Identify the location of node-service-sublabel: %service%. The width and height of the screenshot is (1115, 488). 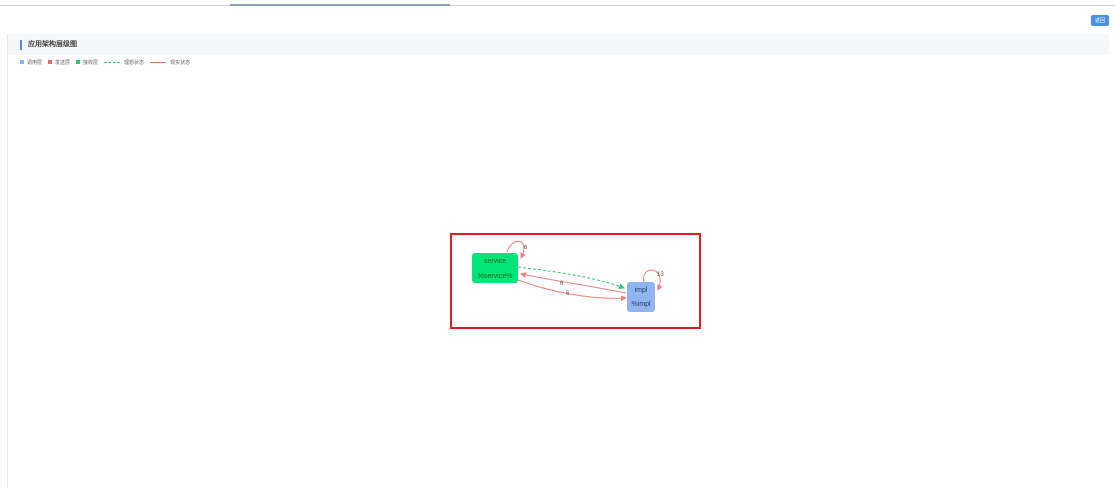
(495, 276).